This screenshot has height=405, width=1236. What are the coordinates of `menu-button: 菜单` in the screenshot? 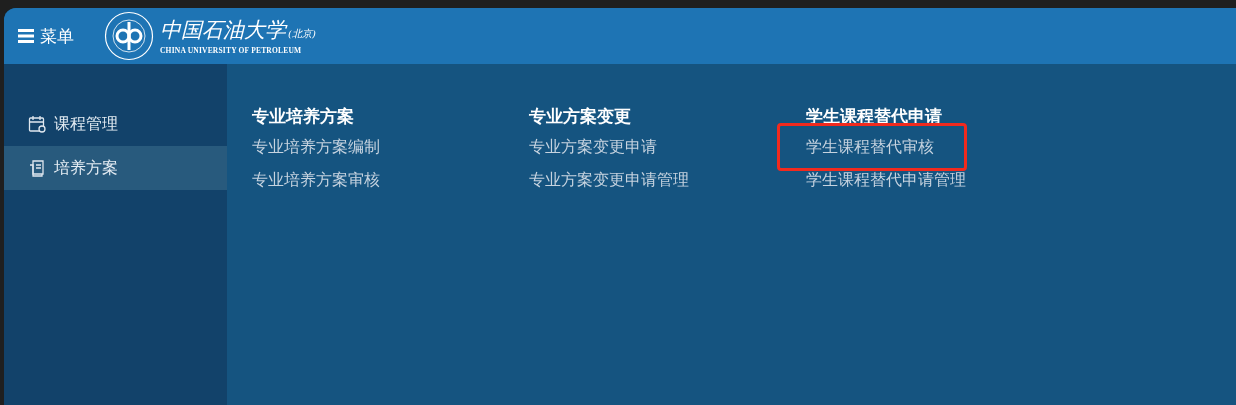 It's located at (46, 36).